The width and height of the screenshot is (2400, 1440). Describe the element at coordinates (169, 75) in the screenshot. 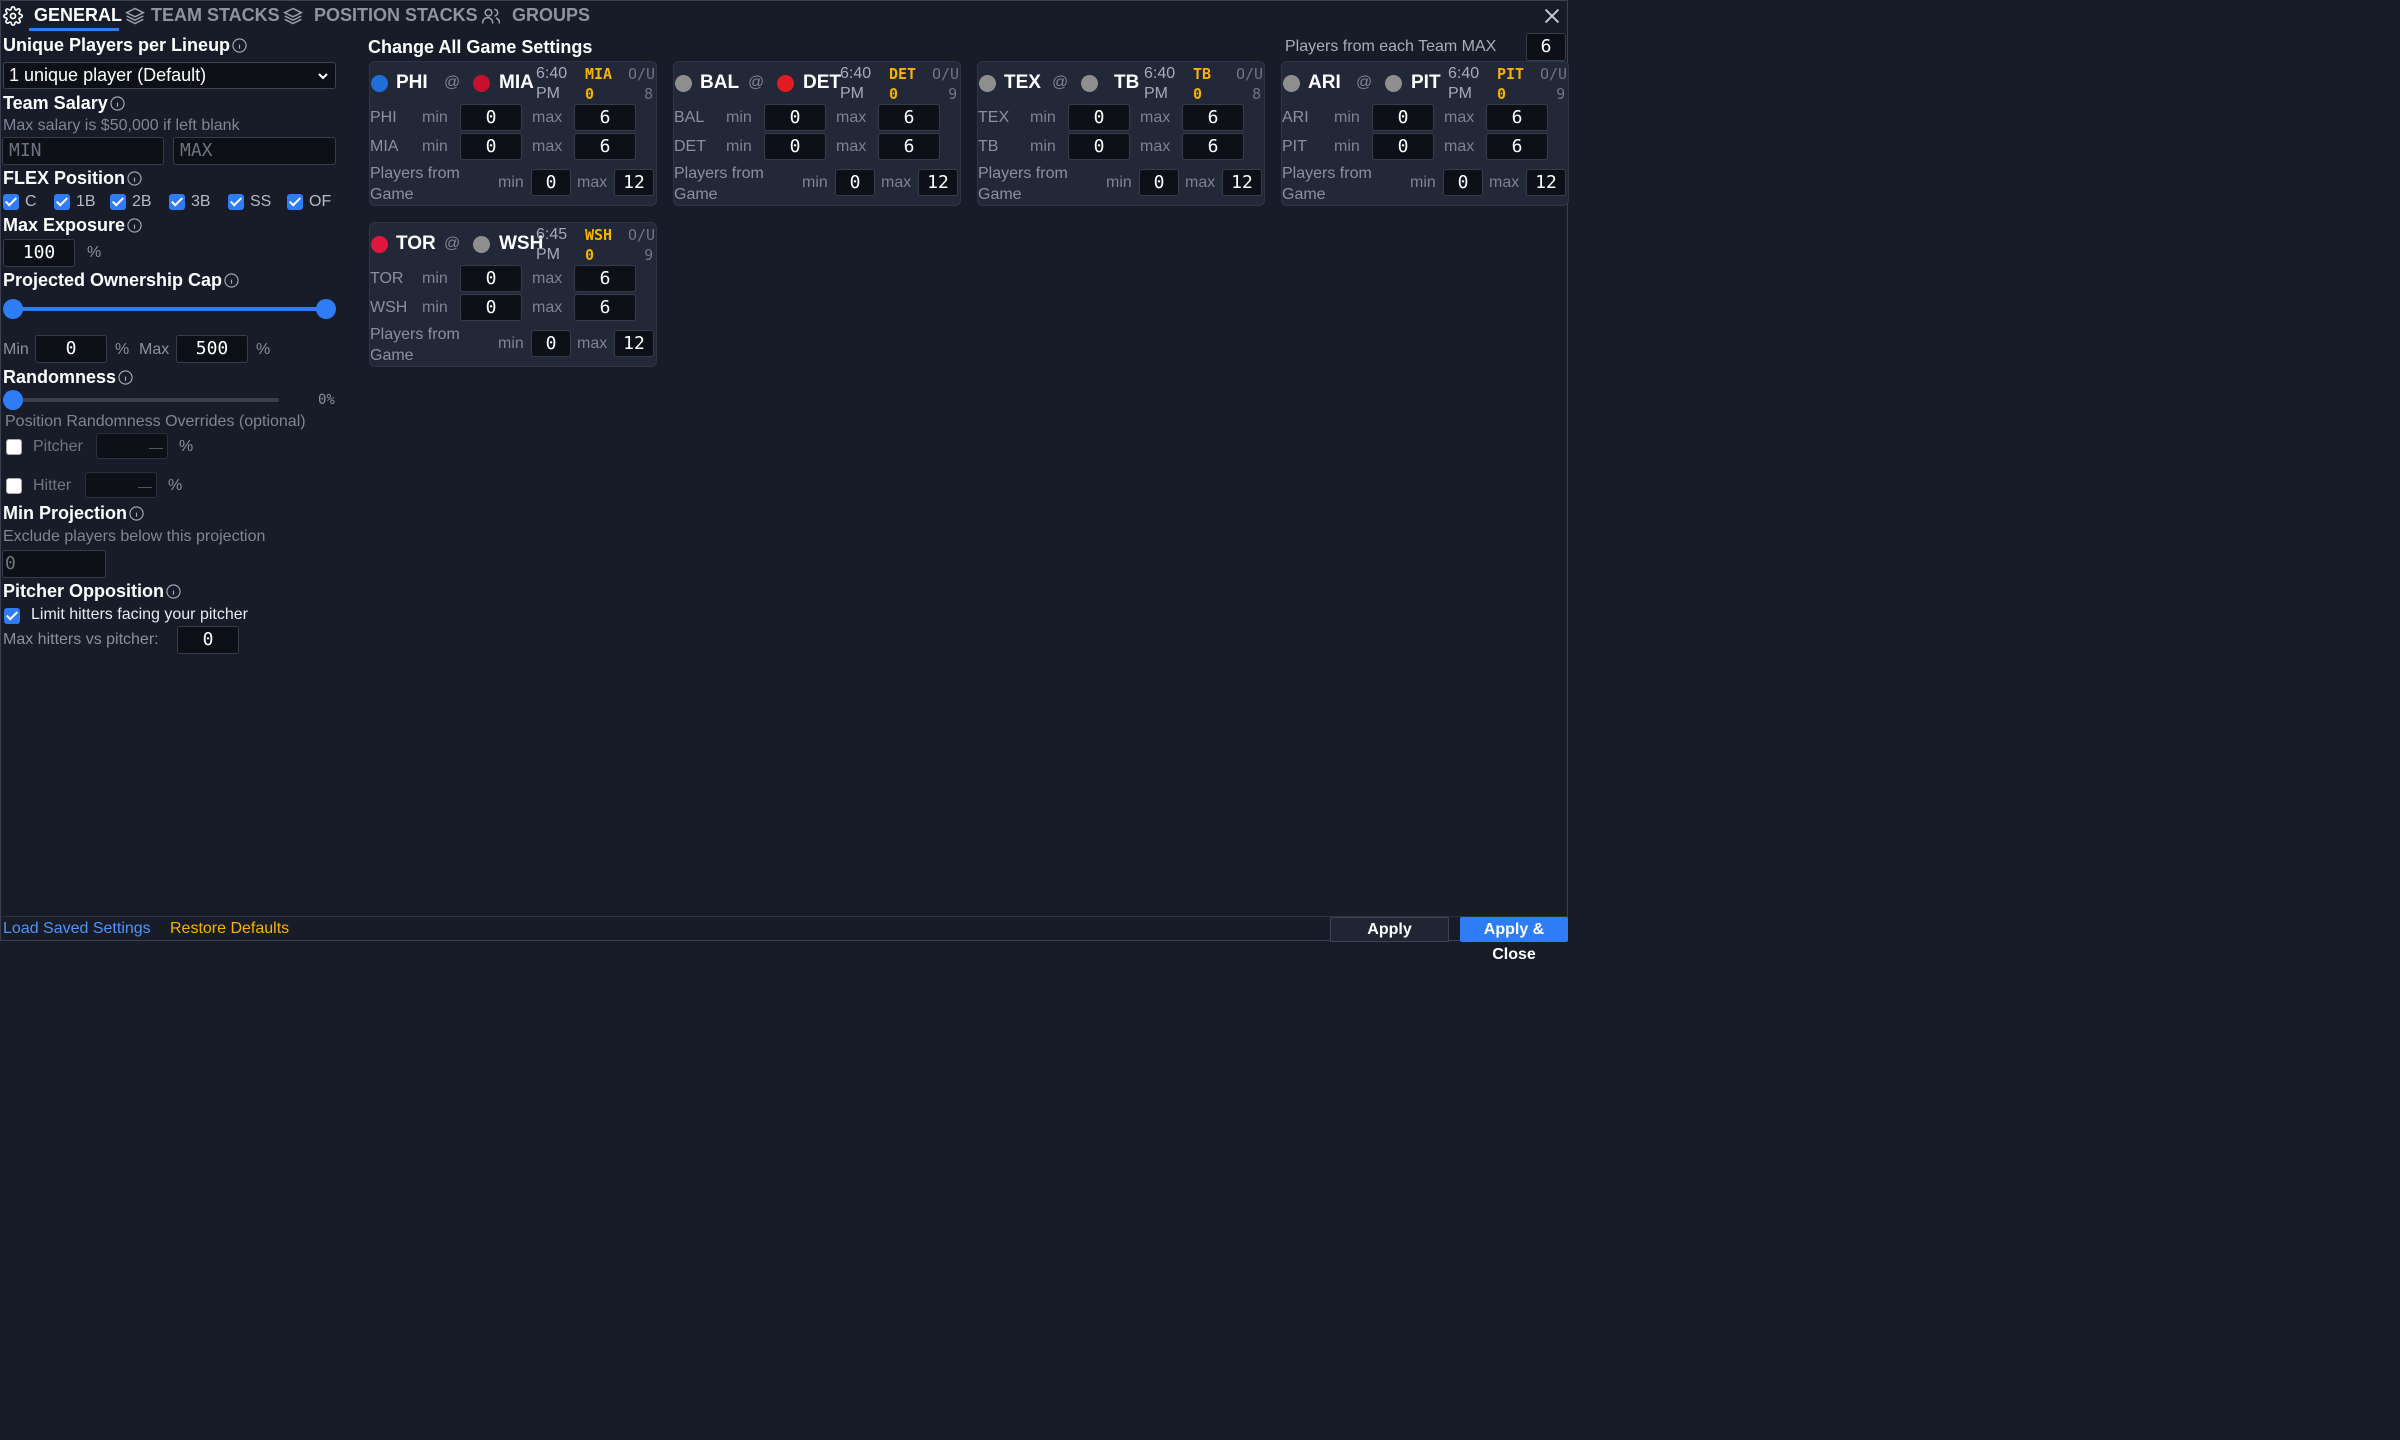

I see `unique-players-select: 1 unique player (Default)` at that location.